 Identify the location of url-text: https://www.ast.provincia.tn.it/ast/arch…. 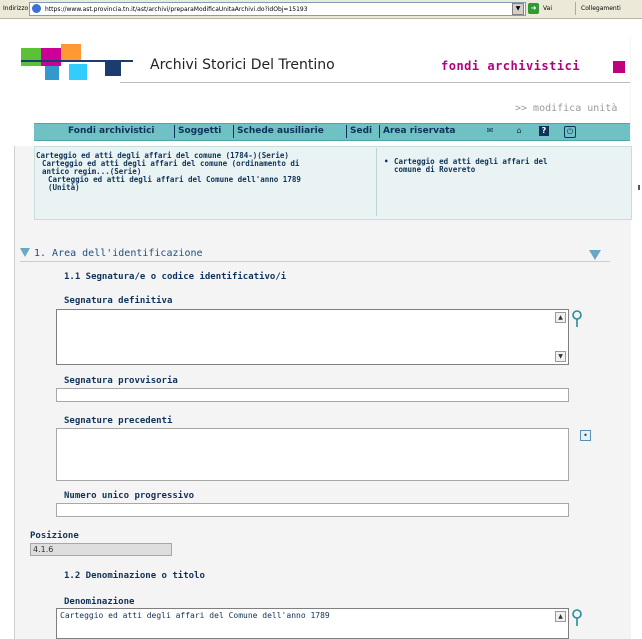
(176, 9).